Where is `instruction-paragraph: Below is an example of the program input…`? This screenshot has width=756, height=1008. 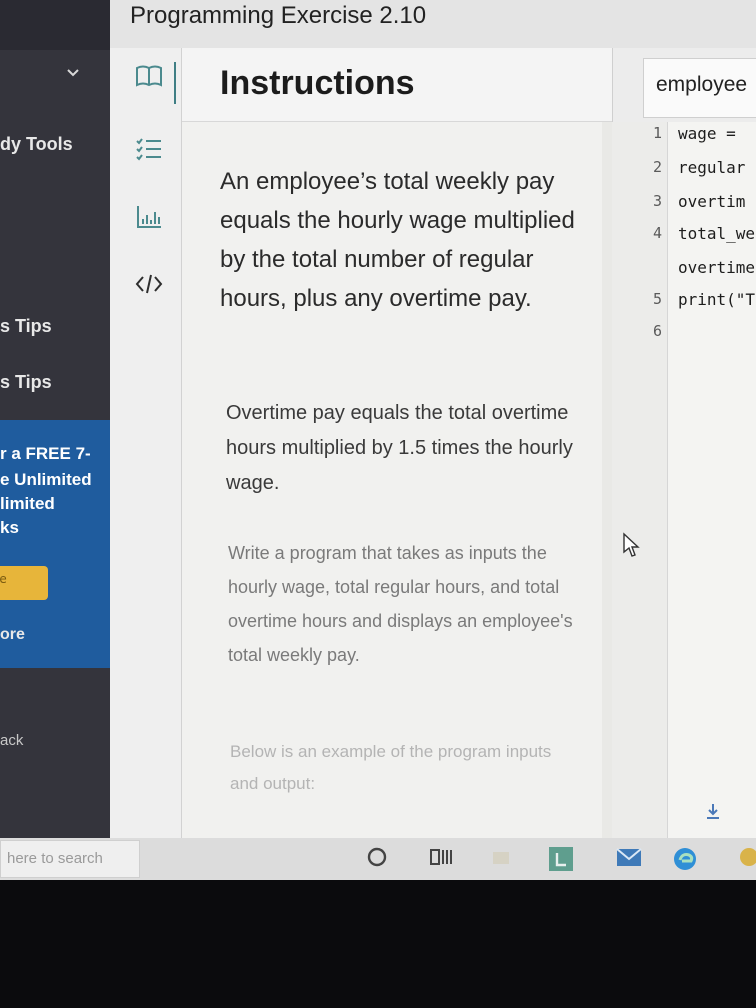
instruction-paragraph: Below is an example of the program input… is located at coordinates (391, 767).